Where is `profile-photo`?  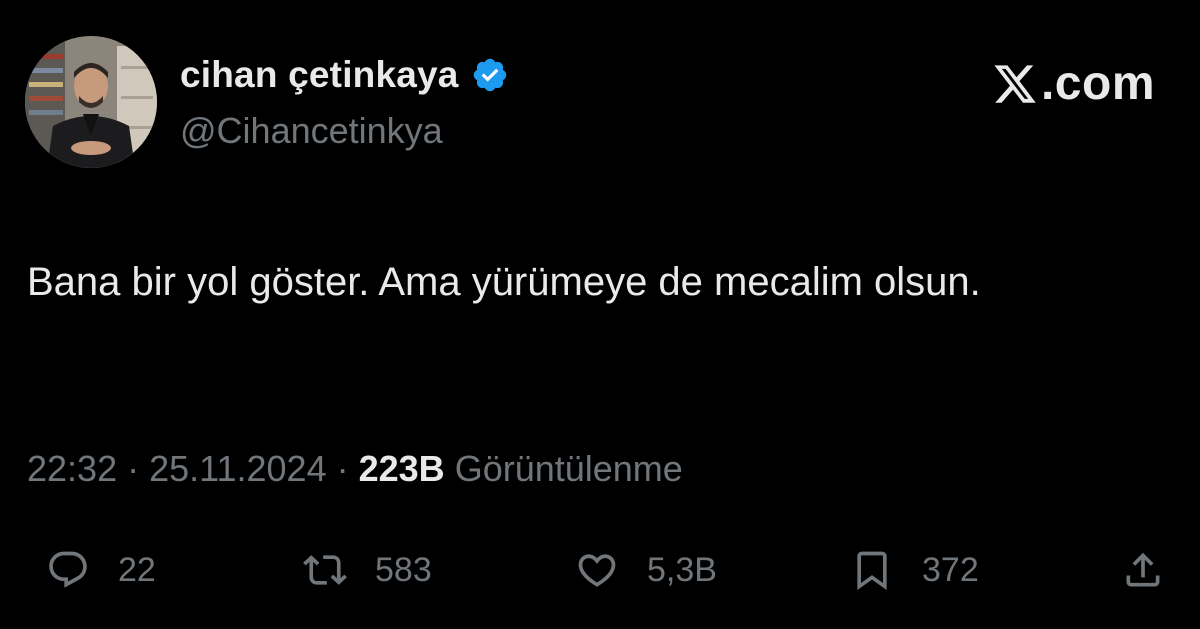
profile-photo is located at coordinates (91, 102).